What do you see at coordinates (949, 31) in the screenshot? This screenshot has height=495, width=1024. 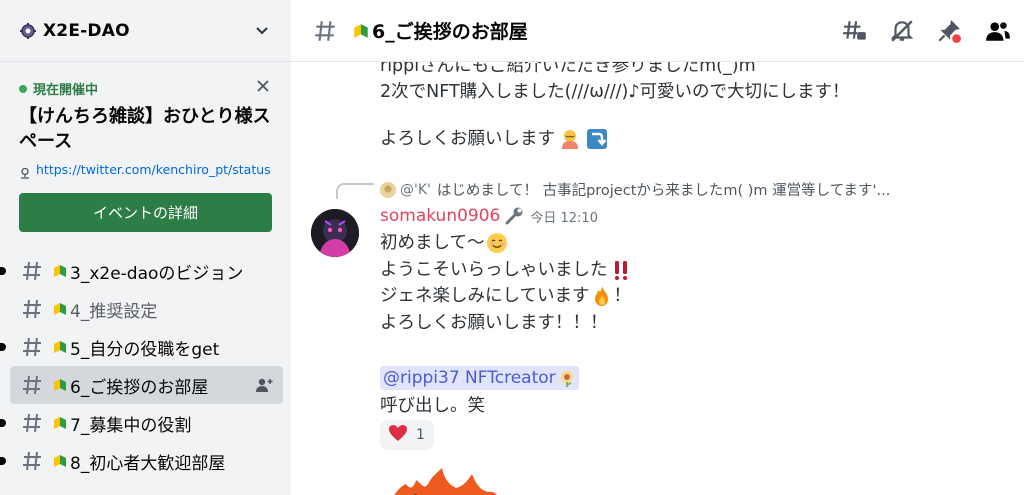 I see `pinned-messages-icon` at bounding box center [949, 31].